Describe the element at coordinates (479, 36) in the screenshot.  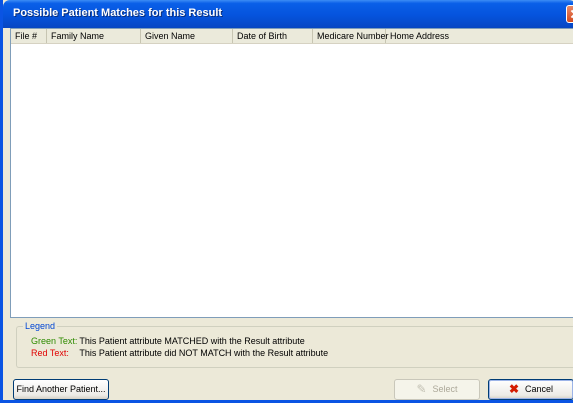
I see `column-header-home-address: Home Address` at that location.